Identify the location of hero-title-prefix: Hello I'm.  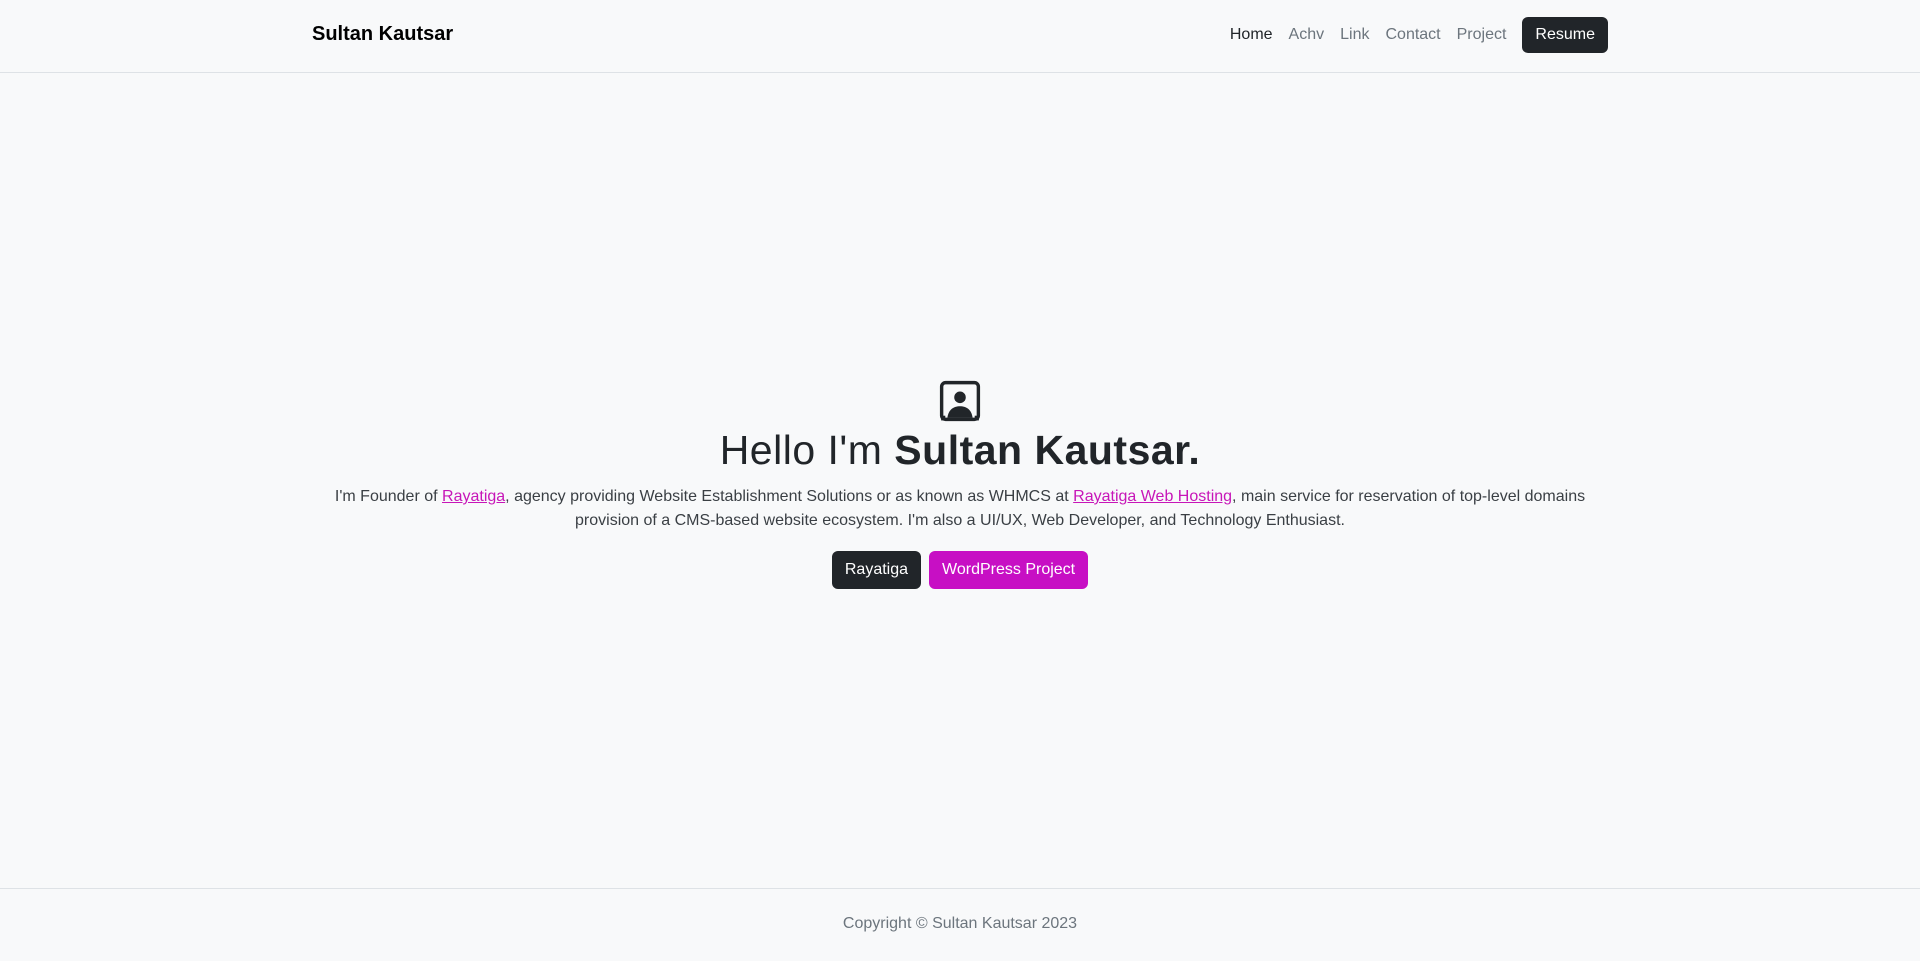
(807, 450).